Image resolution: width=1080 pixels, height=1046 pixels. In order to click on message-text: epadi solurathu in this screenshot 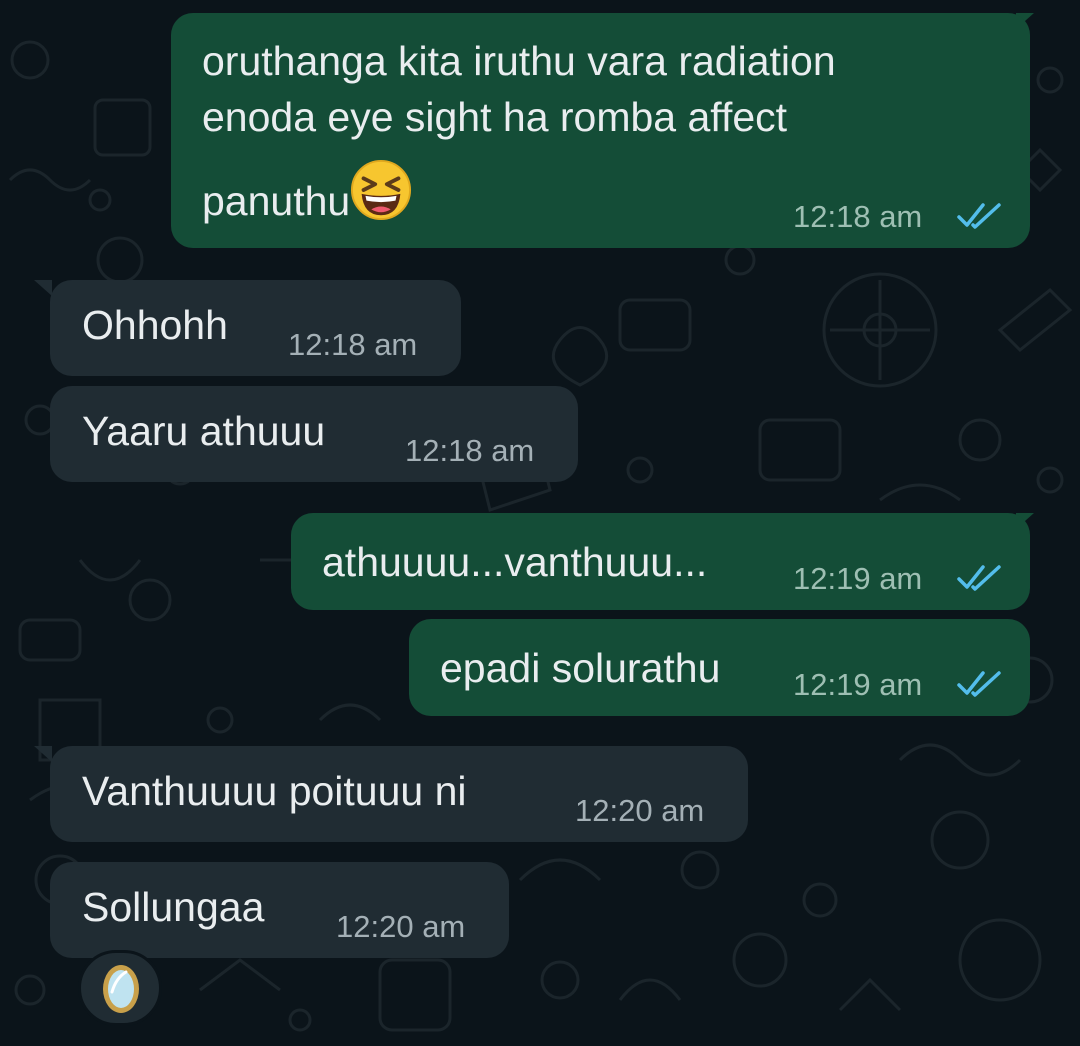, I will do `click(580, 668)`.